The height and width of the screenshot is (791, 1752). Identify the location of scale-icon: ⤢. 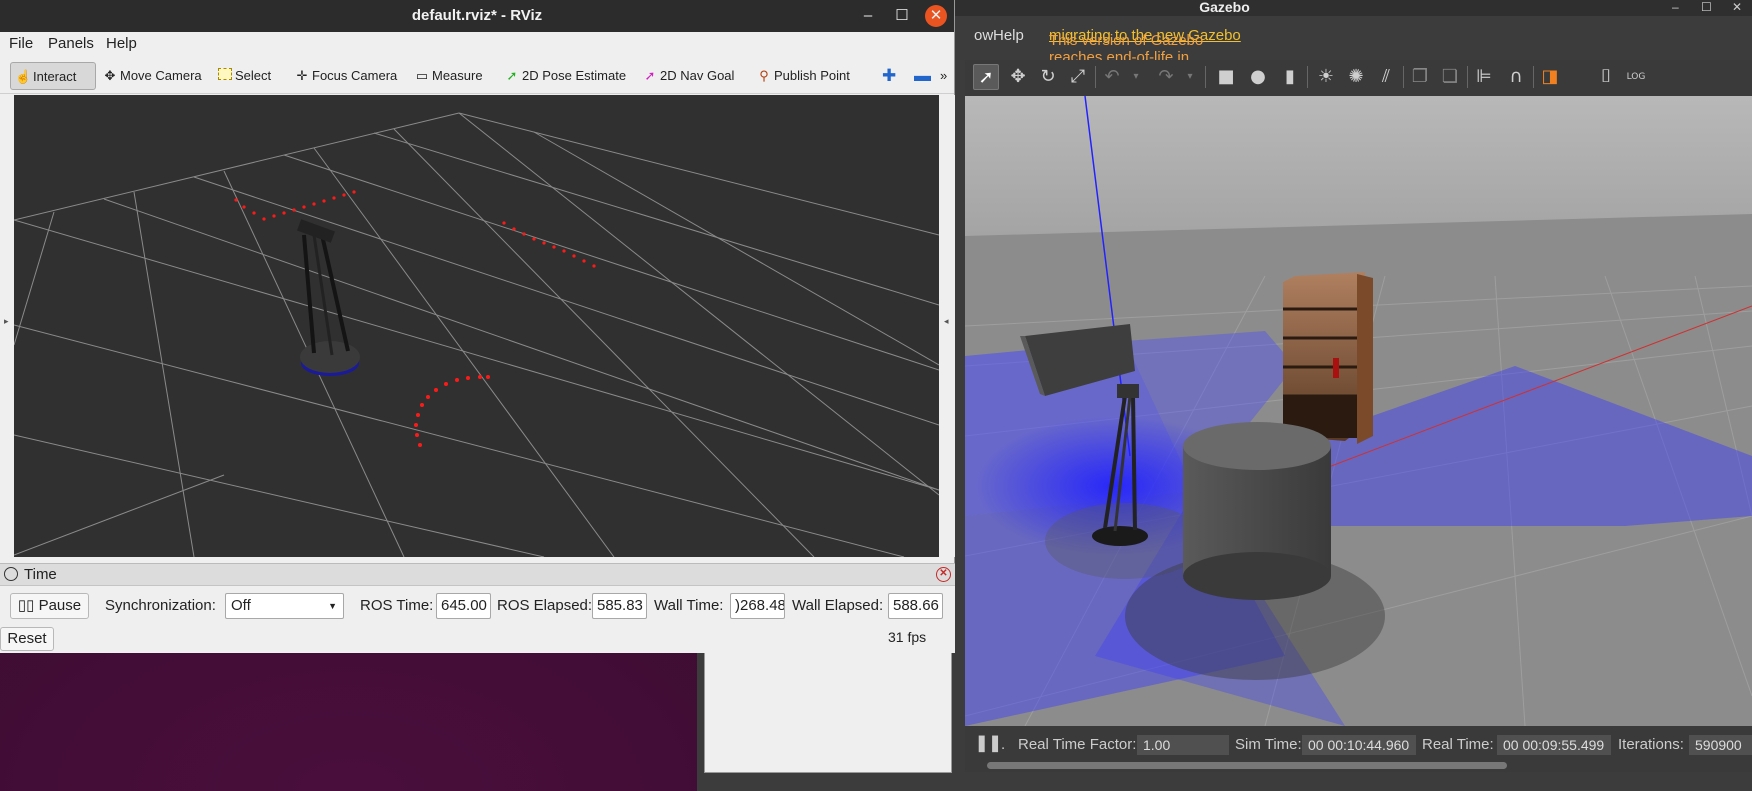
(1078, 77).